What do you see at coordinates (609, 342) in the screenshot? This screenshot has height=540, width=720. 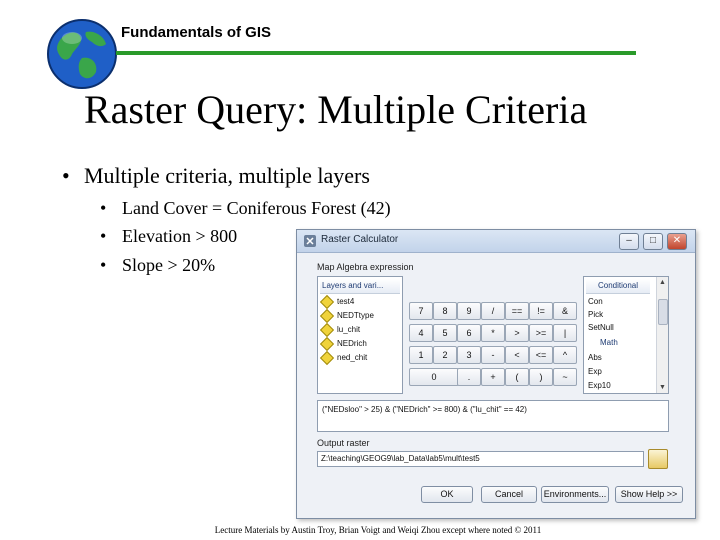 I see `function-category: Math` at bounding box center [609, 342].